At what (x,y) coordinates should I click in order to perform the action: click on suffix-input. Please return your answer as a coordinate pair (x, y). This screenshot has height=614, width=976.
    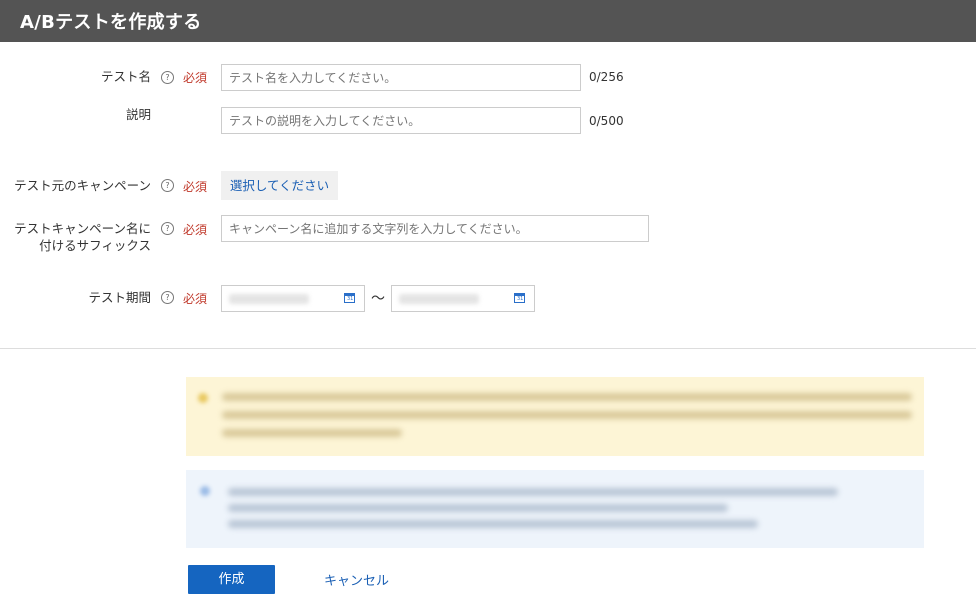
    Looking at the image, I should click on (435, 228).